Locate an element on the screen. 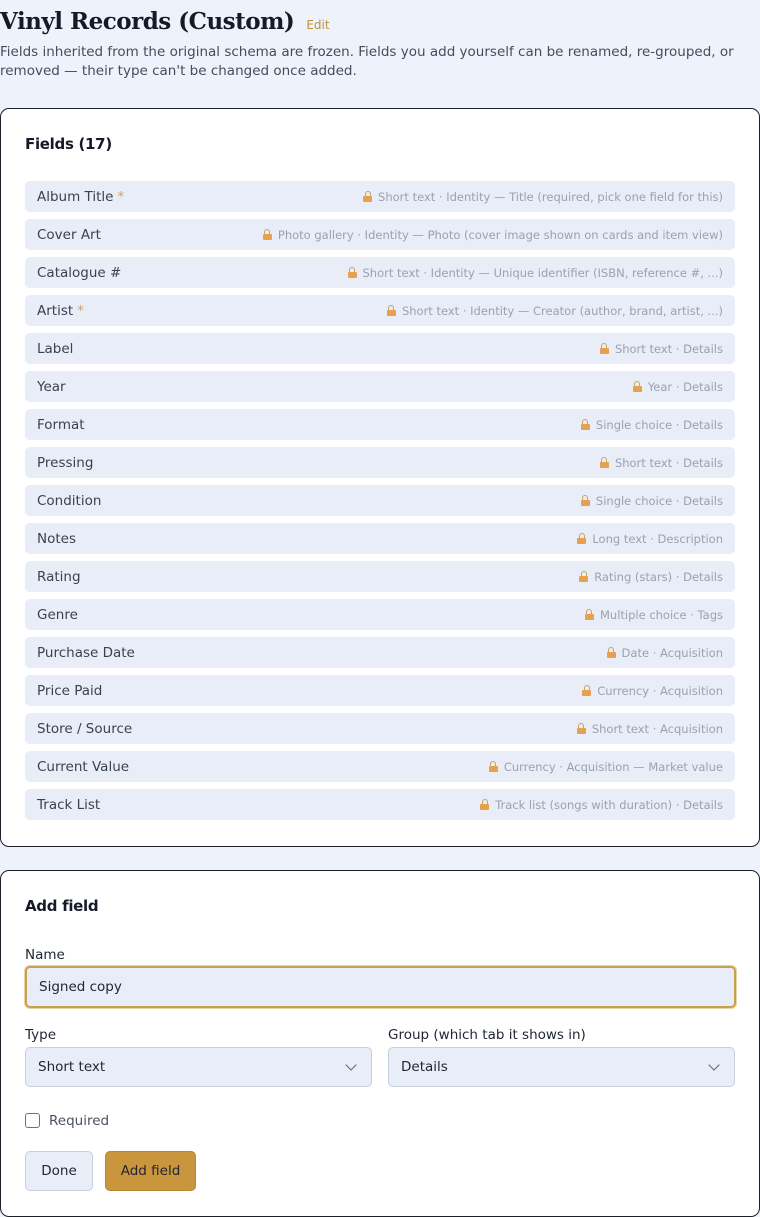  field-meta: Currency · Acquisition — Market value is located at coordinates (605, 767).